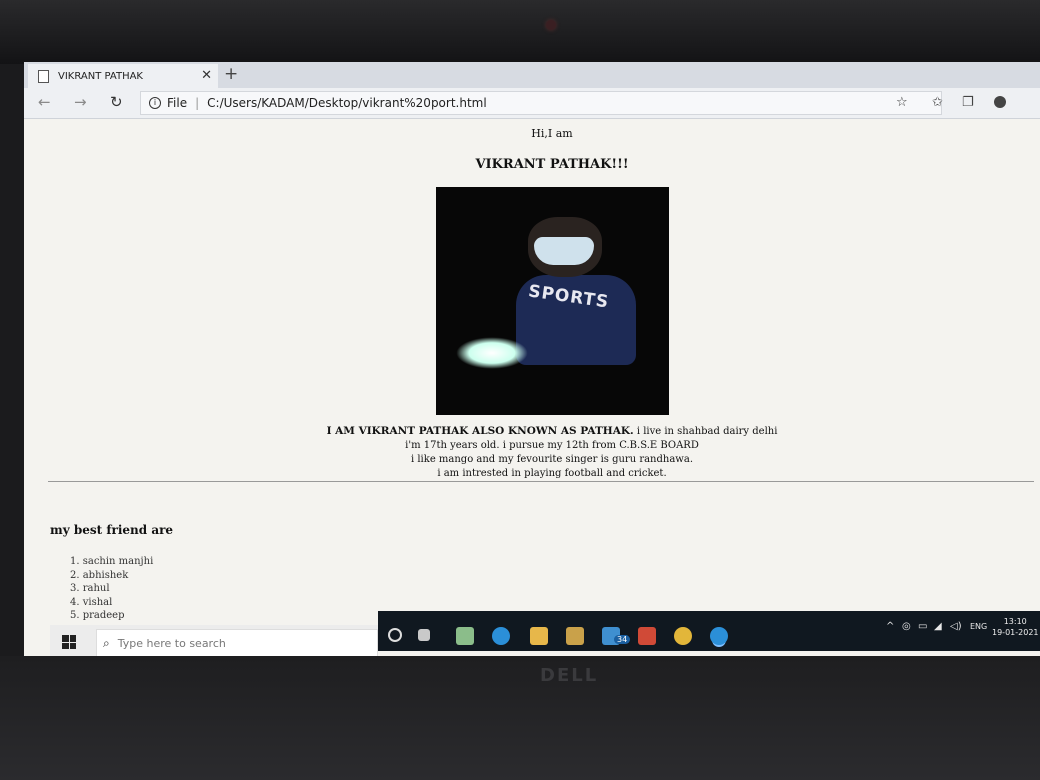 This screenshot has height=780, width=1040. Describe the element at coordinates (705, 431) in the screenshot. I see `bio-line-1-rest: i live in shahbad dairy delhi` at that location.